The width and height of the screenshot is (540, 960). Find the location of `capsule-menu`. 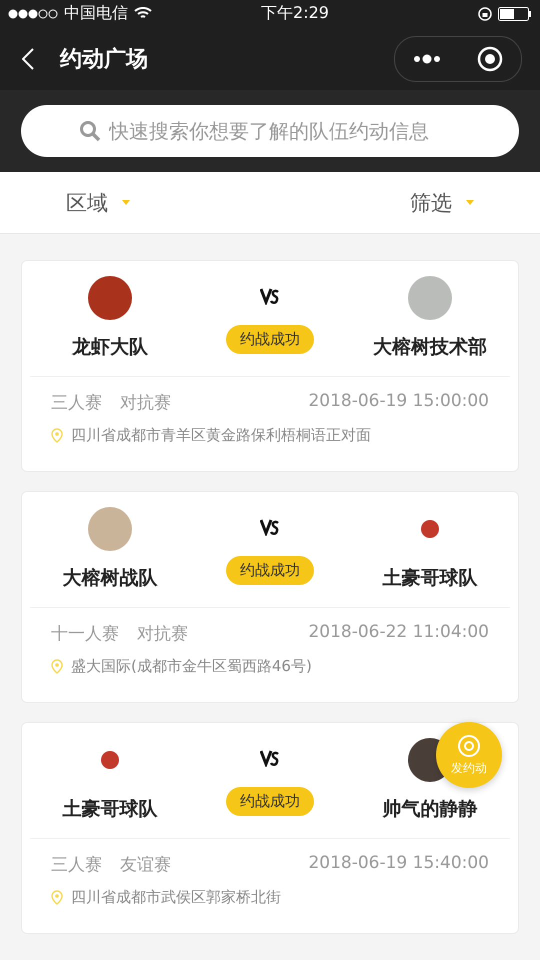

capsule-menu is located at coordinates (458, 59).